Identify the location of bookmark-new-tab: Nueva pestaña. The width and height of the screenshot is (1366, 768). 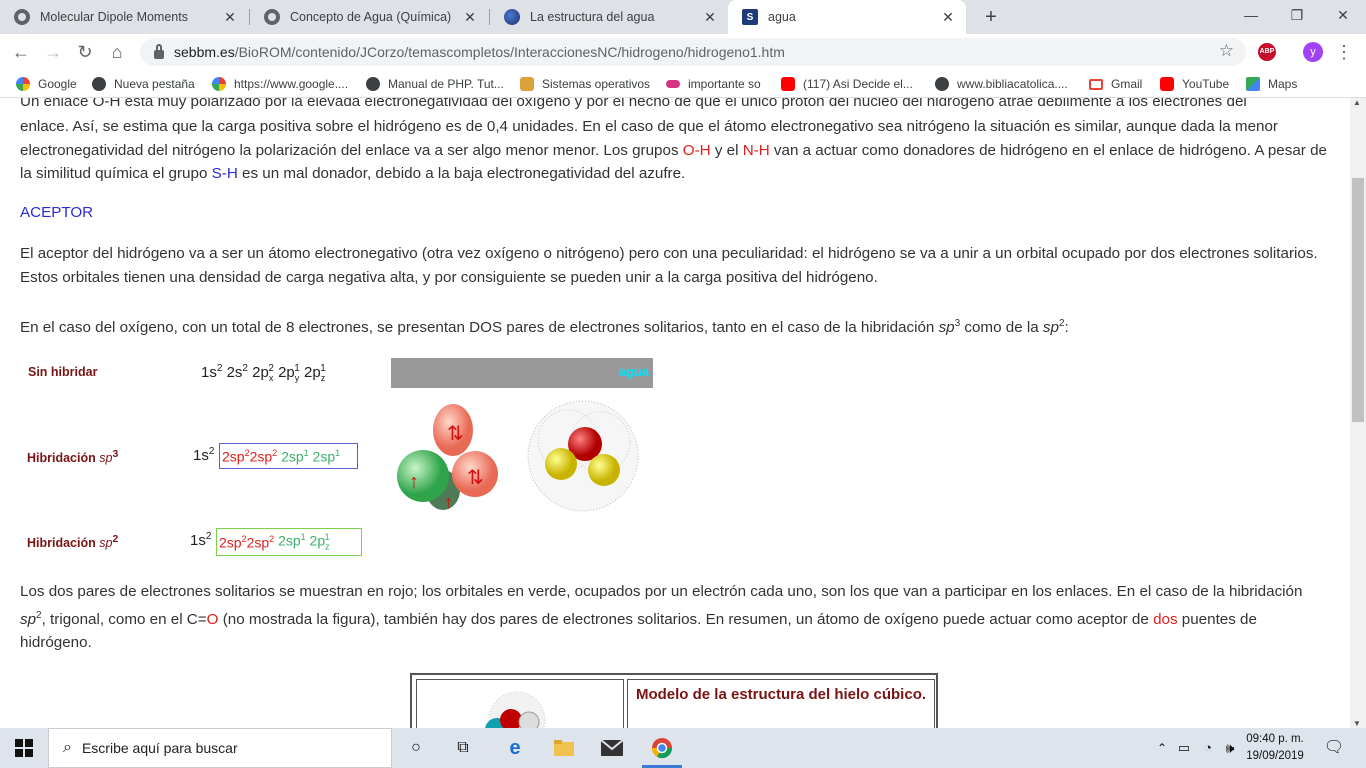
(143, 84).